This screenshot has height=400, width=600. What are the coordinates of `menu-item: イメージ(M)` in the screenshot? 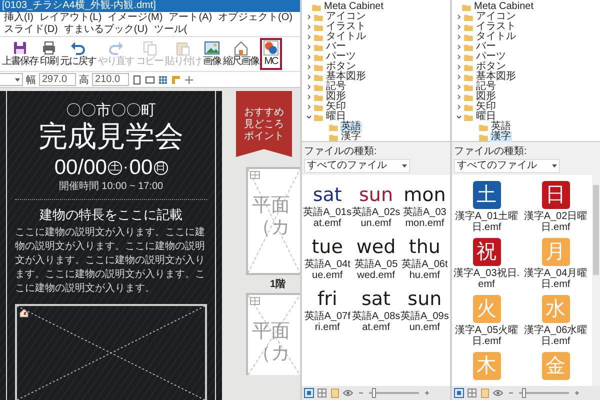 It's located at (135, 18).